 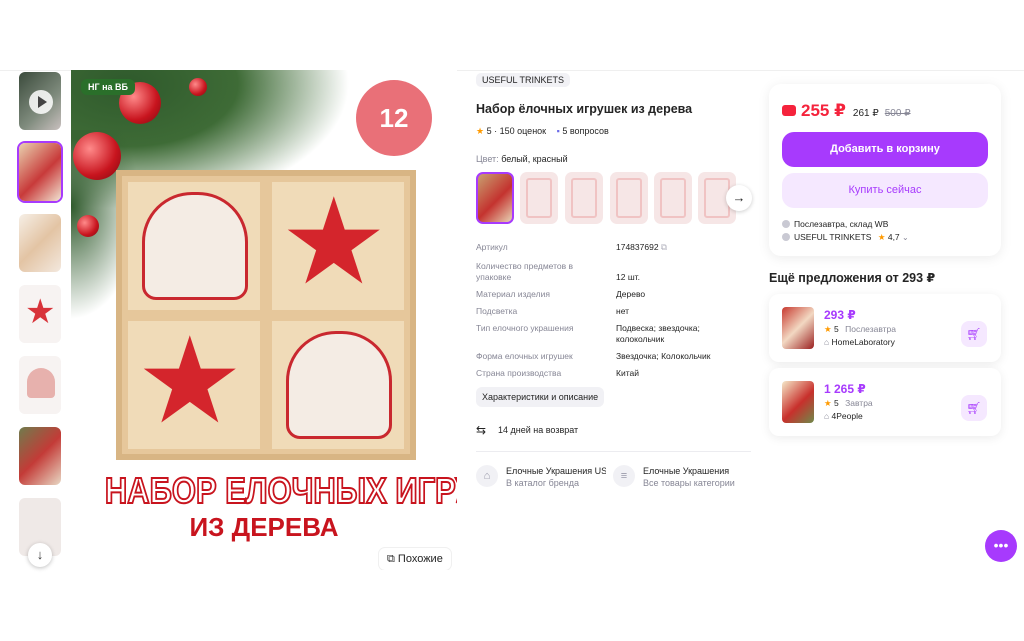 I want to click on spec-row: Количество предметов в упаковке 12 шт., so click(x=558, y=271).